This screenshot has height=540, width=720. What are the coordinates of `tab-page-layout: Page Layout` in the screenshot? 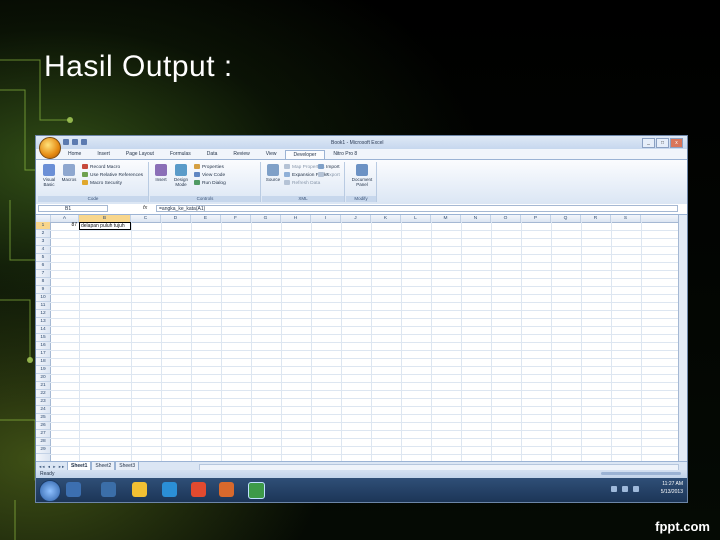 It's located at (140, 154).